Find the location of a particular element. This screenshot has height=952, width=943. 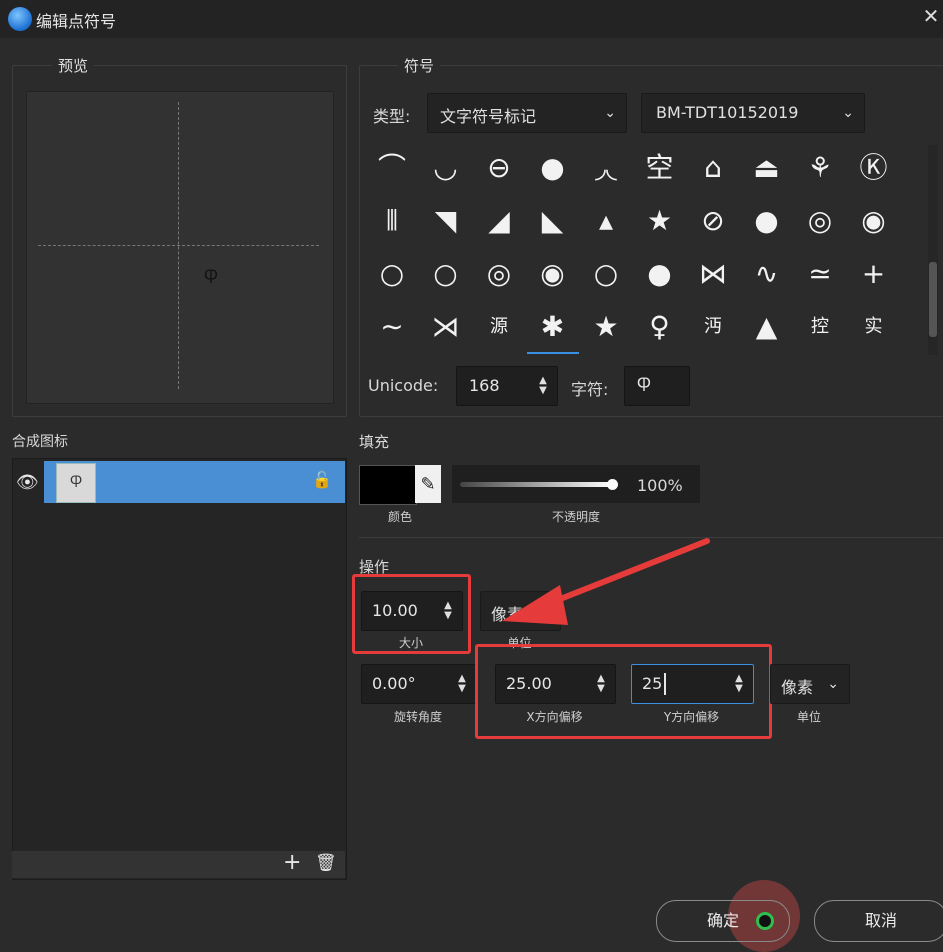

preview-horizontal-guide is located at coordinates (178, 245).